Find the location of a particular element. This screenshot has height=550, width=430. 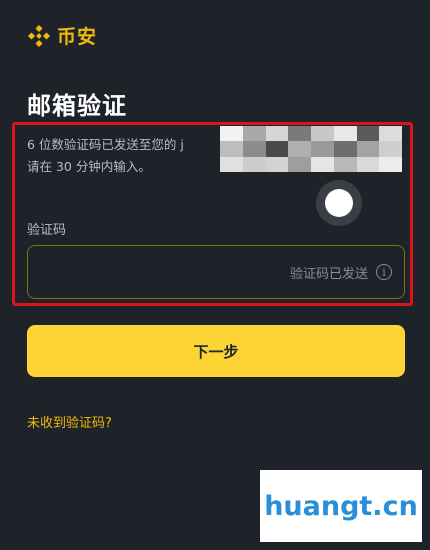

info-icon: i is located at coordinates (384, 272).